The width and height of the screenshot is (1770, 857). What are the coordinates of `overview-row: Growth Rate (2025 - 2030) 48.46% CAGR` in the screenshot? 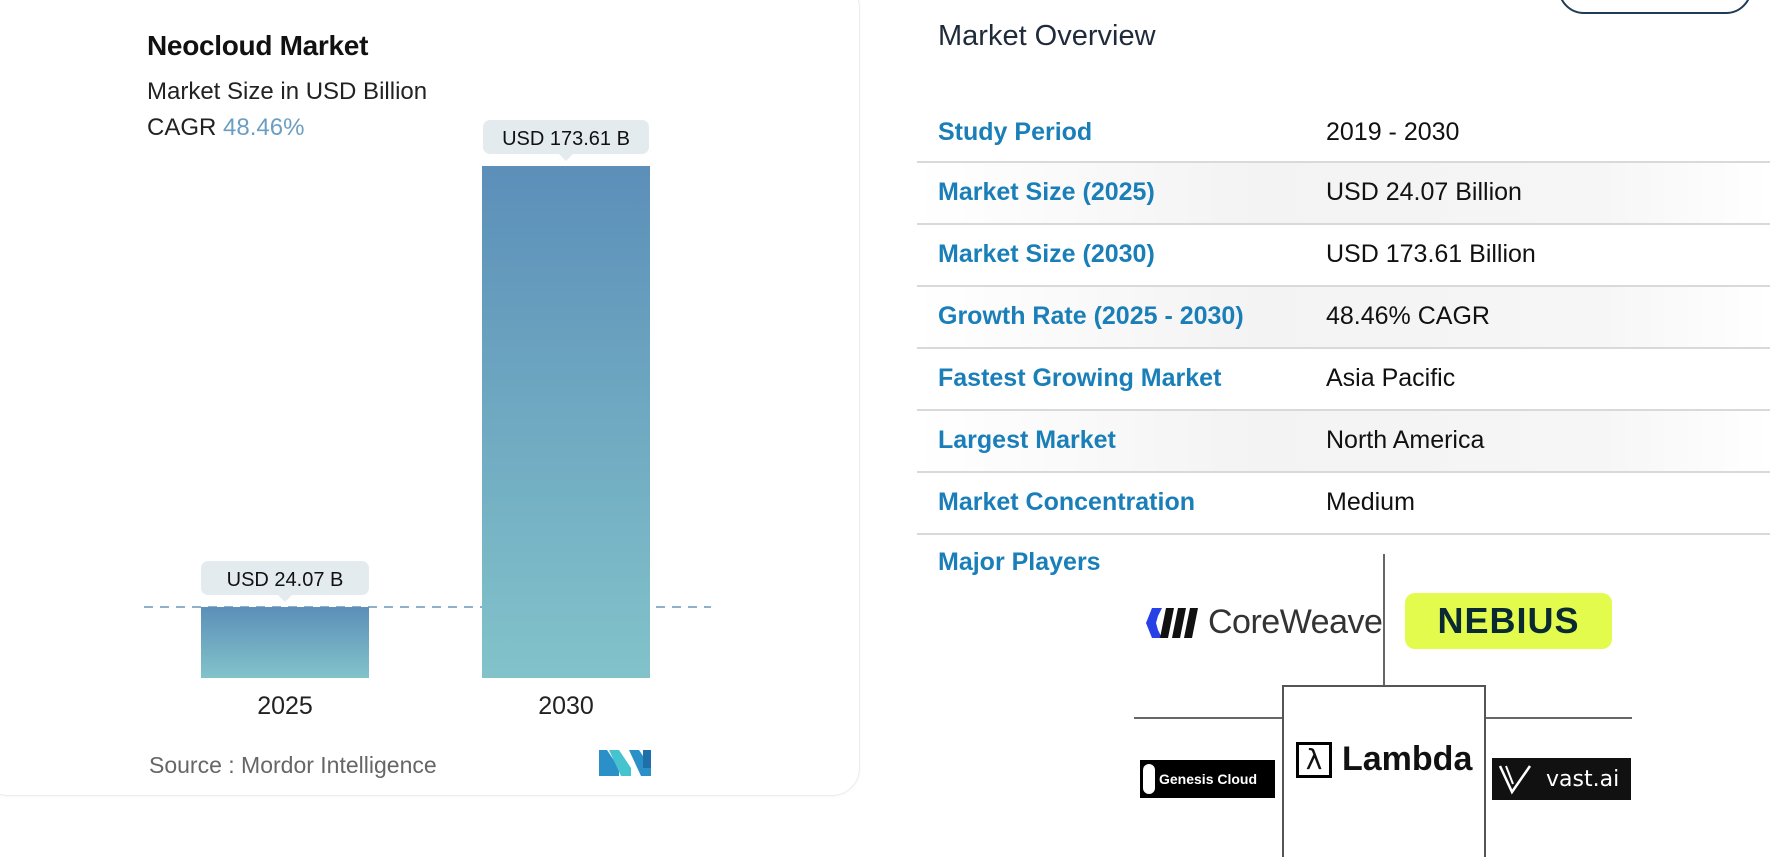 It's located at (1343, 318).